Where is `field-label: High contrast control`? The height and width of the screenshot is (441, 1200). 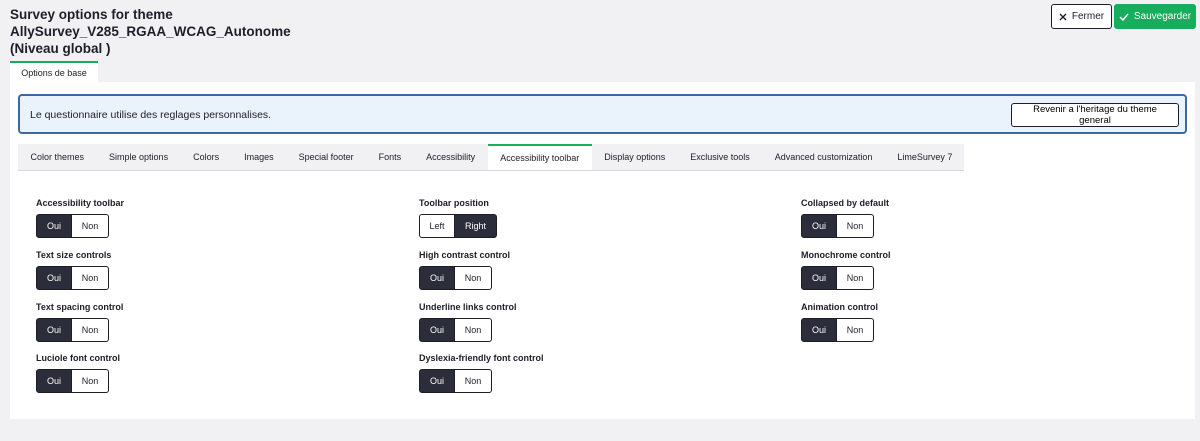
field-label: High contrast control is located at coordinates (465, 255).